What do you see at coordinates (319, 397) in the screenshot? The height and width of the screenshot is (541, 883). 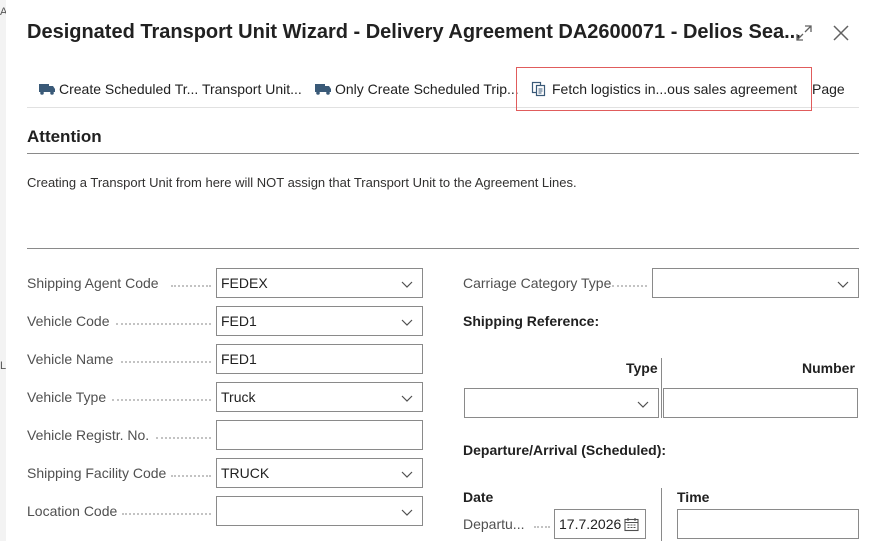 I see `vehicle-type-select: Truck` at bounding box center [319, 397].